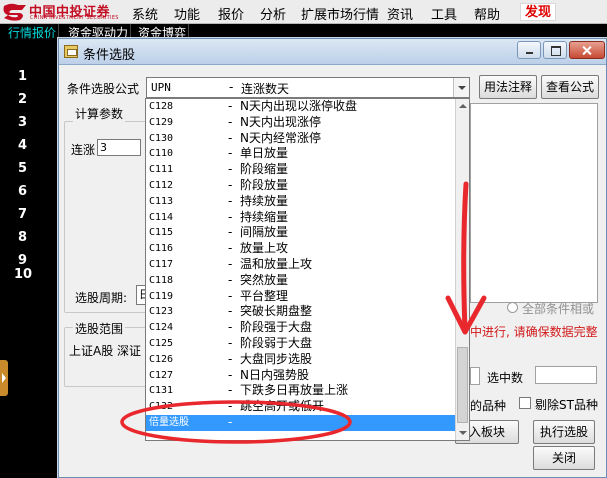 This screenshot has height=478, width=607. I want to click on option-code: C123, so click(161, 312).